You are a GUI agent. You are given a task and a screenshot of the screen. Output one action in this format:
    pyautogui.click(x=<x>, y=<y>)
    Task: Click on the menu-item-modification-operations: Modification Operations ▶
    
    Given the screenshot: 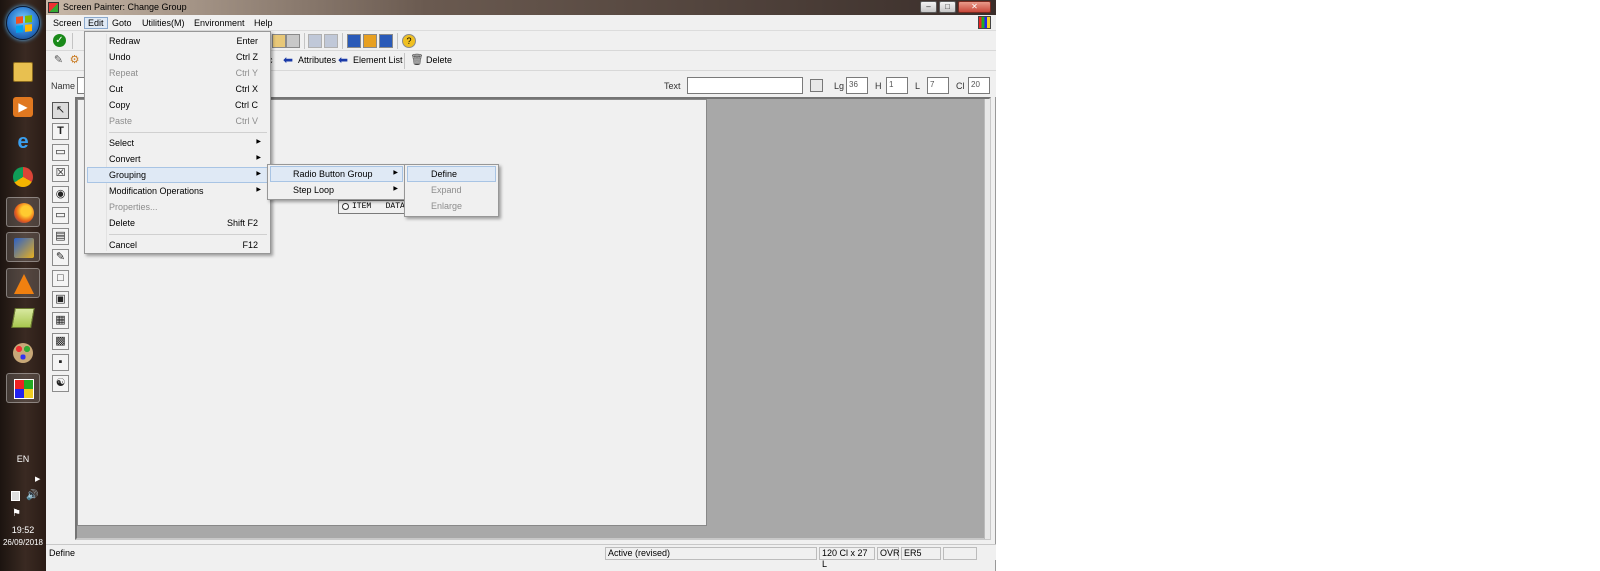 What is the action you would take?
    pyautogui.click(x=177, y=191)
    